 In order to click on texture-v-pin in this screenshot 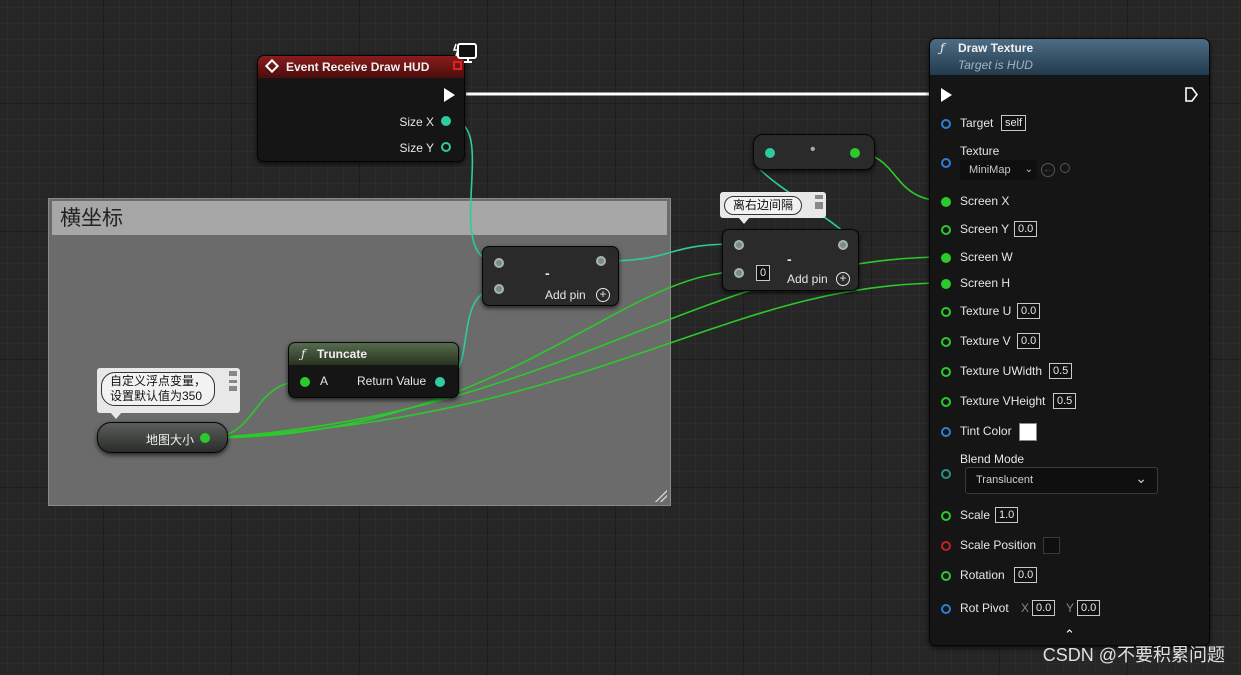, I will do `click(946, 342)`.